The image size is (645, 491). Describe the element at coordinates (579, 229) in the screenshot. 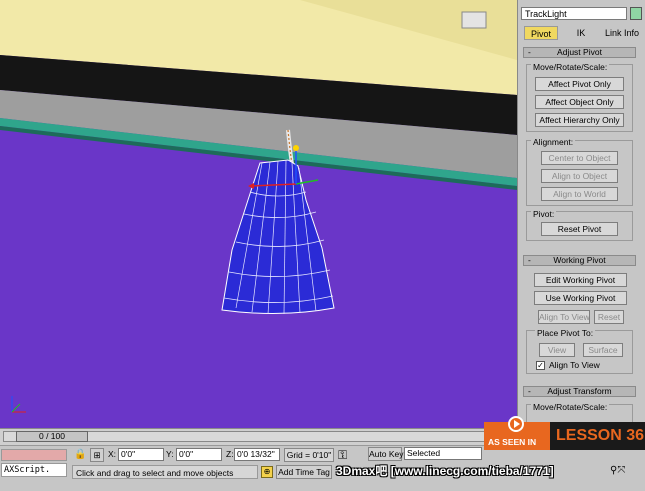

I see `reset-pivot-button: Reset Pivot` at that location.